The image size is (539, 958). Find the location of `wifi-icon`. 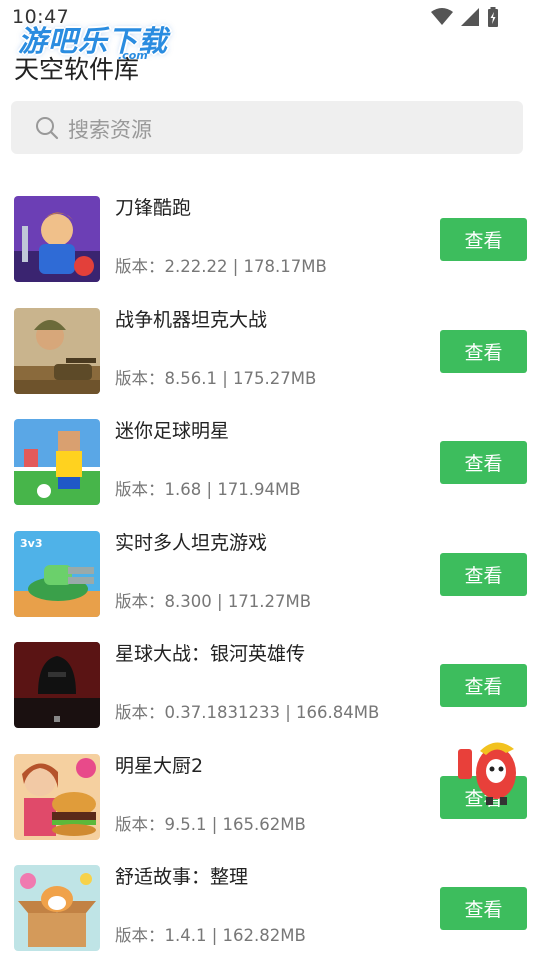

wifi-icon is located at coordinates (442, 16).